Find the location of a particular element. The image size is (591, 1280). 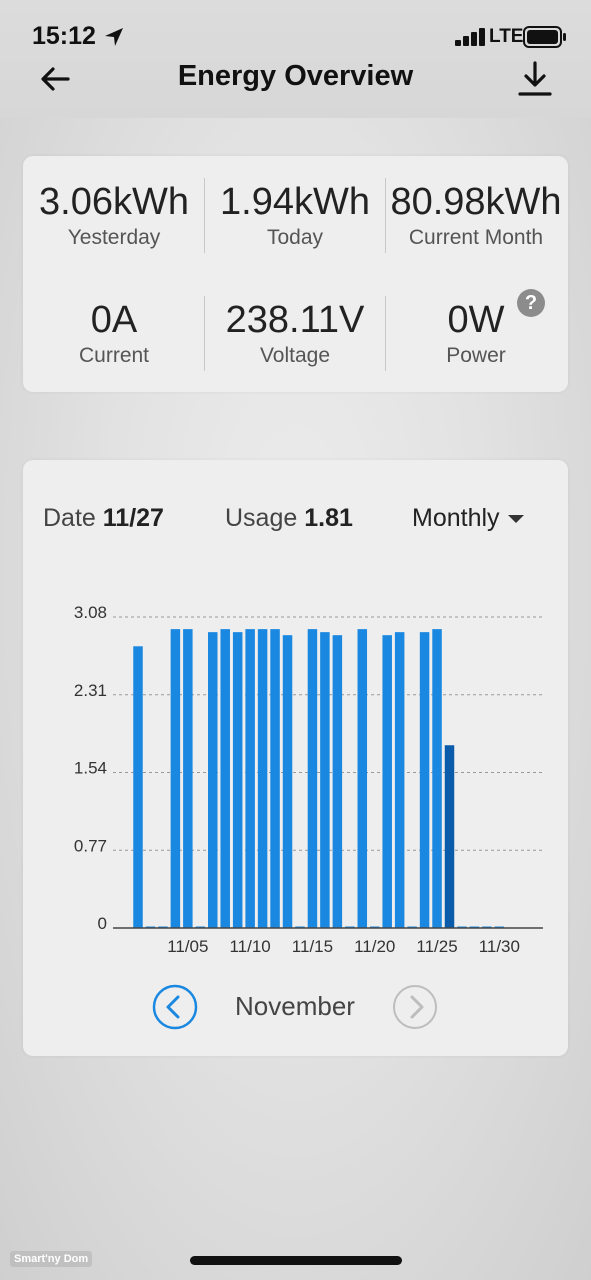

y-tick-label: 0.77 is located at coordinates (90, 845).